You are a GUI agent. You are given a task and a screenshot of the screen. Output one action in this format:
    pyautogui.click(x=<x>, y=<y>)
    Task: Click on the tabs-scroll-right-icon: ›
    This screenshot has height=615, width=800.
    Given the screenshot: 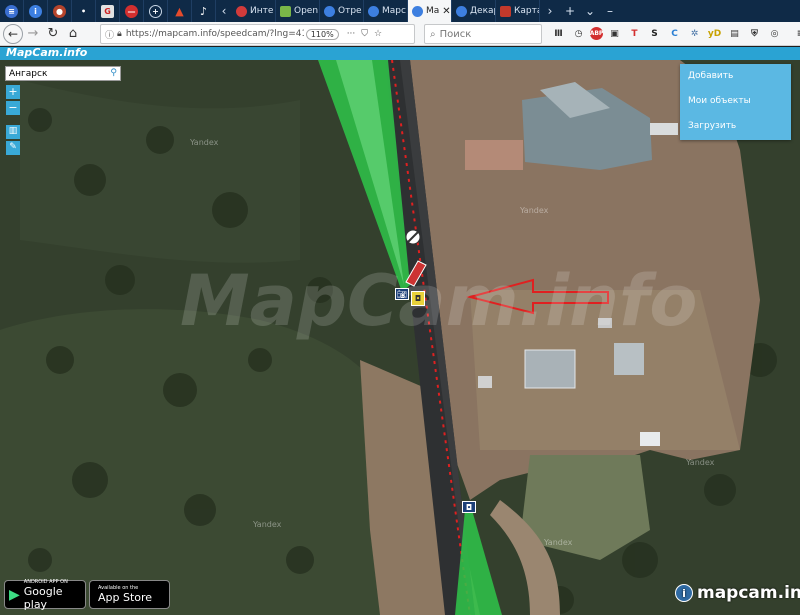 What is the action you would take?
    pyautogui.click(x=550, y=11)
    